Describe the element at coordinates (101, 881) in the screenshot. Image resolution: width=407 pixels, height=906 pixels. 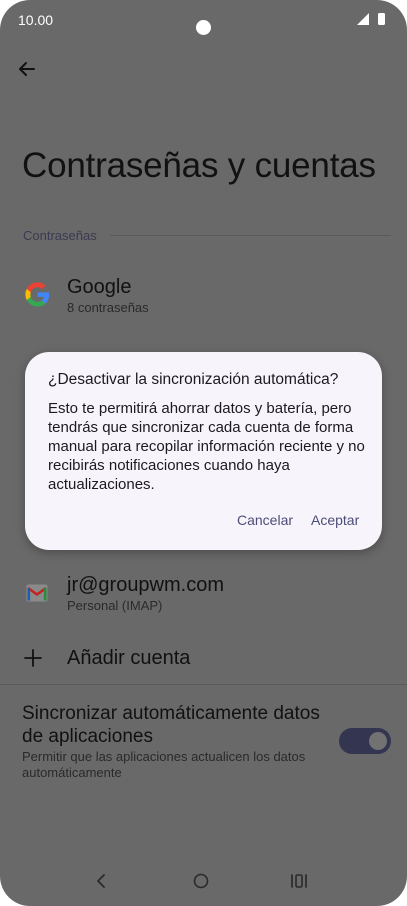
I see `back-icon` at that location.